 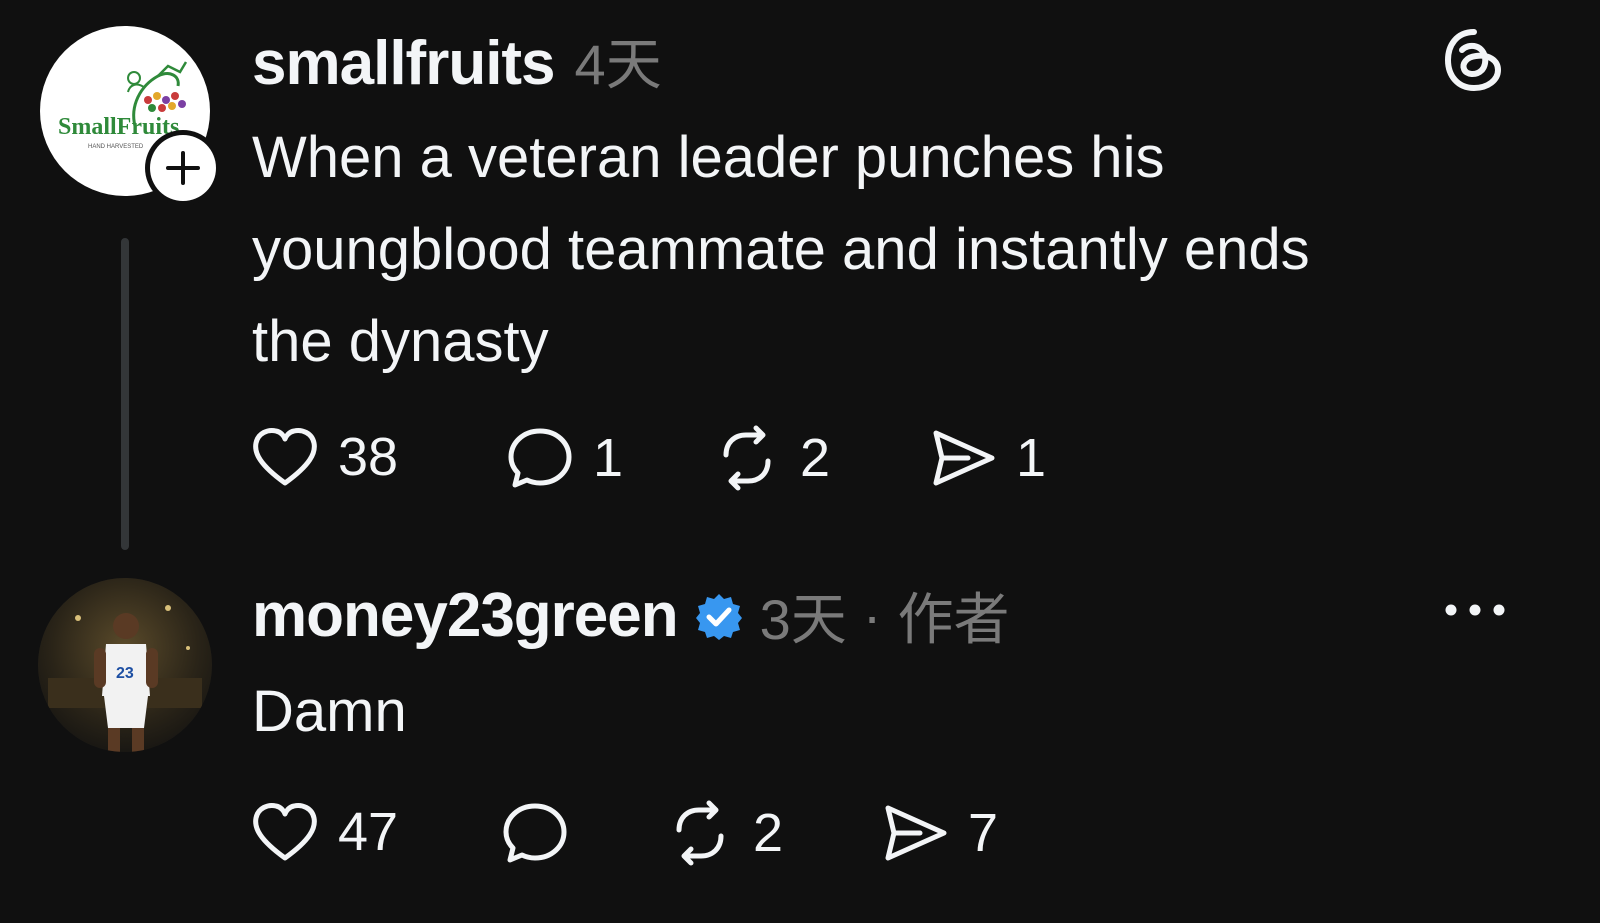 What do you see at coordinates (329, 711) in the screenshot?
I see `post-text: Damn` at bounding box center [329, 711].